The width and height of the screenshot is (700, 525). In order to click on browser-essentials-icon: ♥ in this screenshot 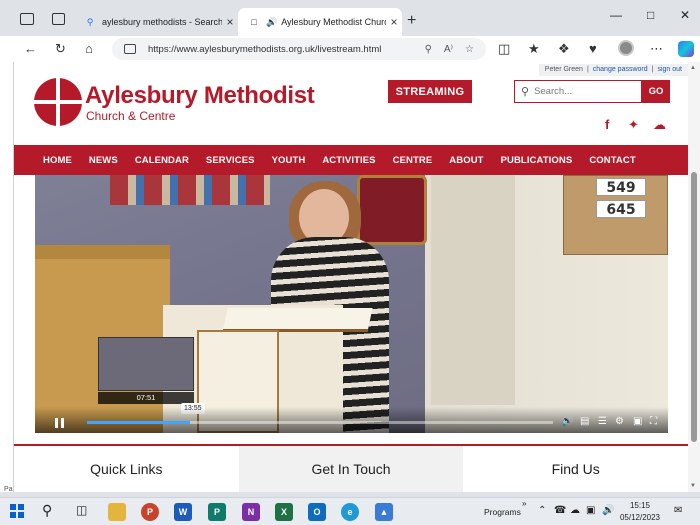, I will do `click(593, 49)`.